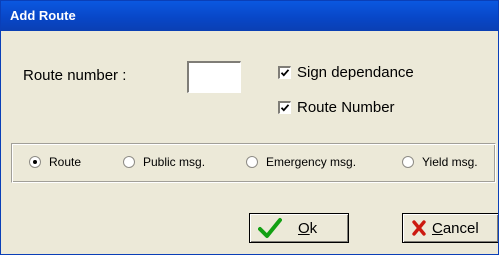  I want to click on radio-yield-msg-label: Yield msg., so click(450, 162).